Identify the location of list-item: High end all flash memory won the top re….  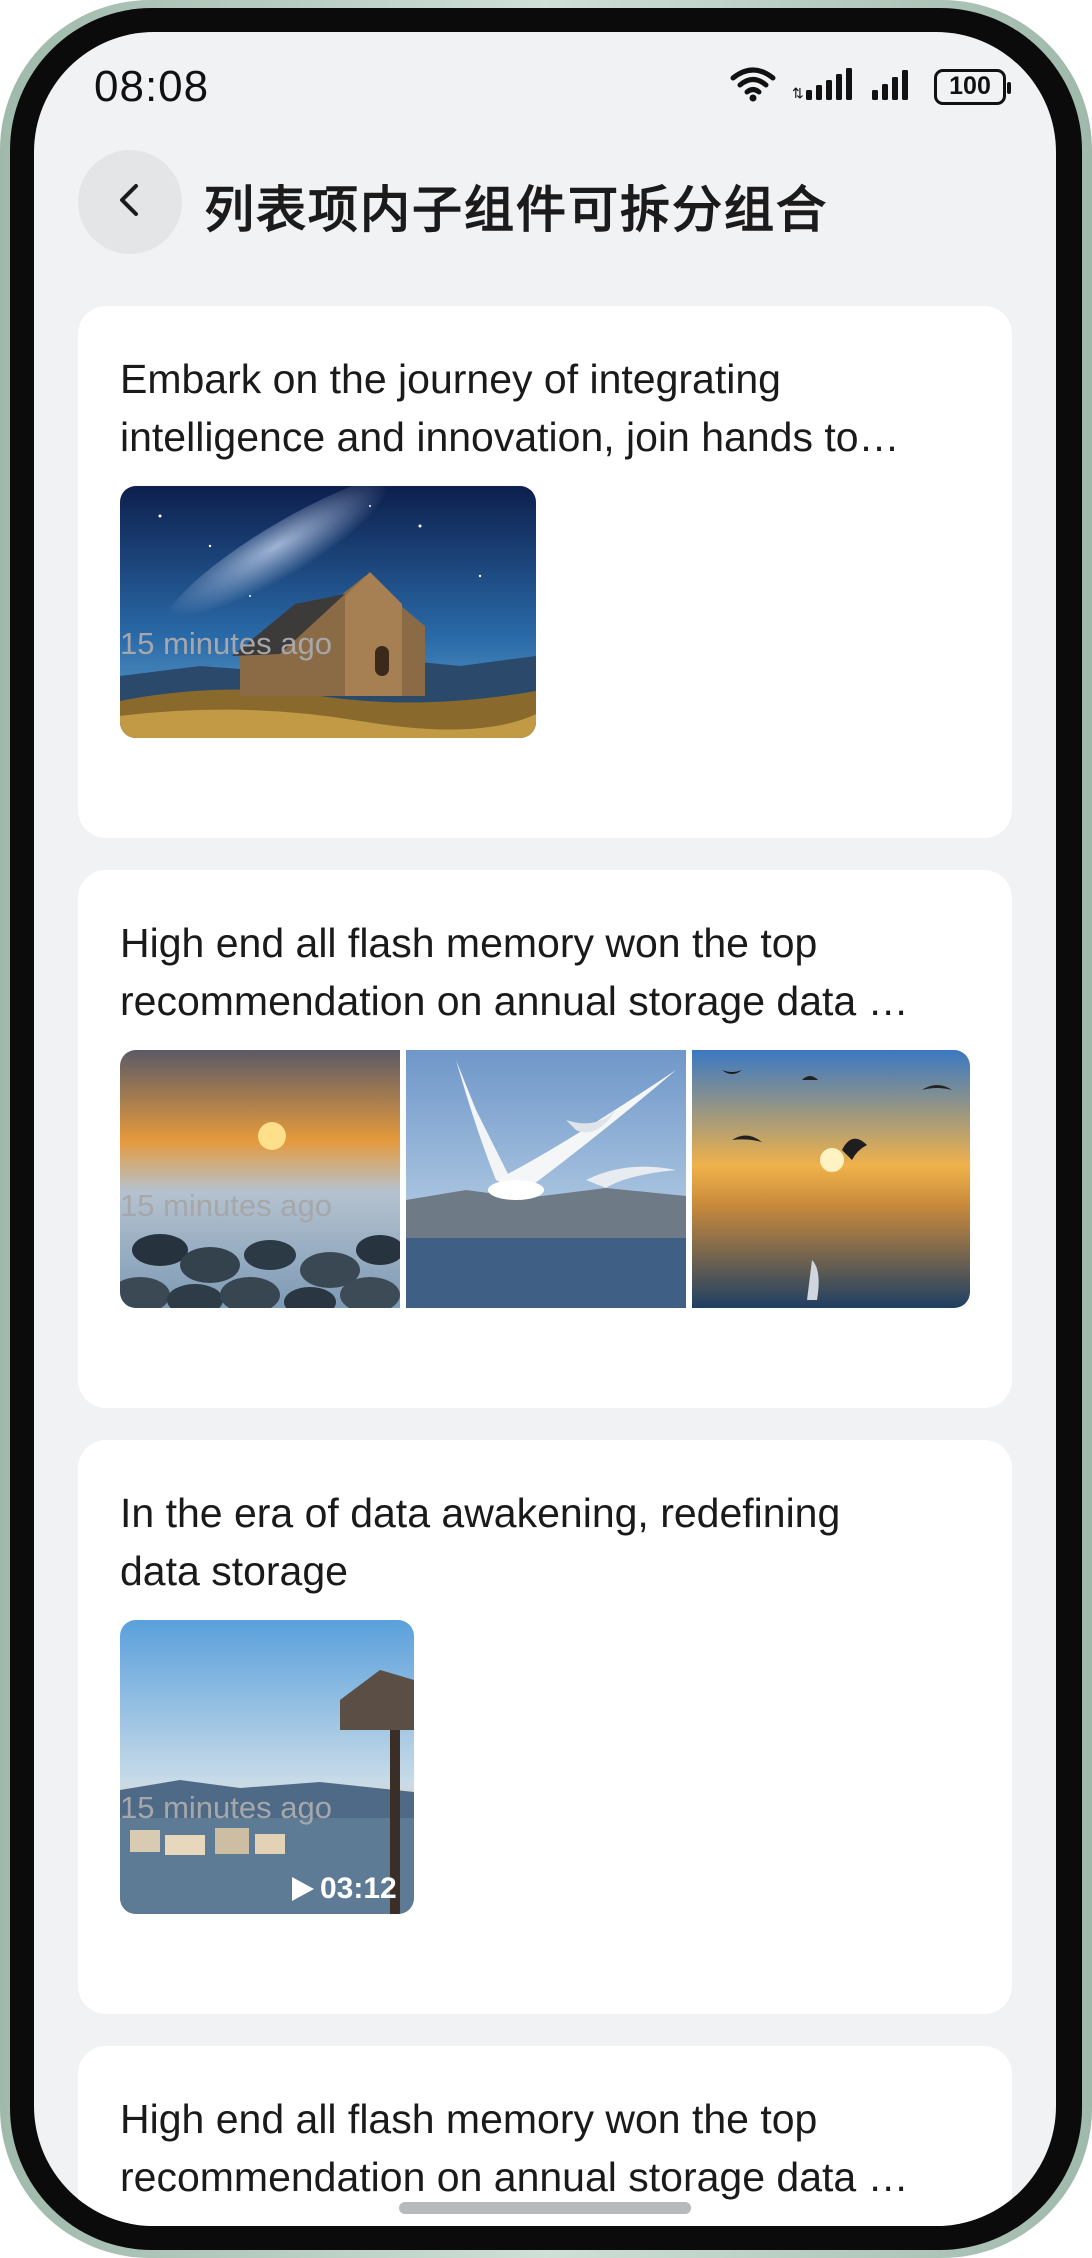
(545, 2136).